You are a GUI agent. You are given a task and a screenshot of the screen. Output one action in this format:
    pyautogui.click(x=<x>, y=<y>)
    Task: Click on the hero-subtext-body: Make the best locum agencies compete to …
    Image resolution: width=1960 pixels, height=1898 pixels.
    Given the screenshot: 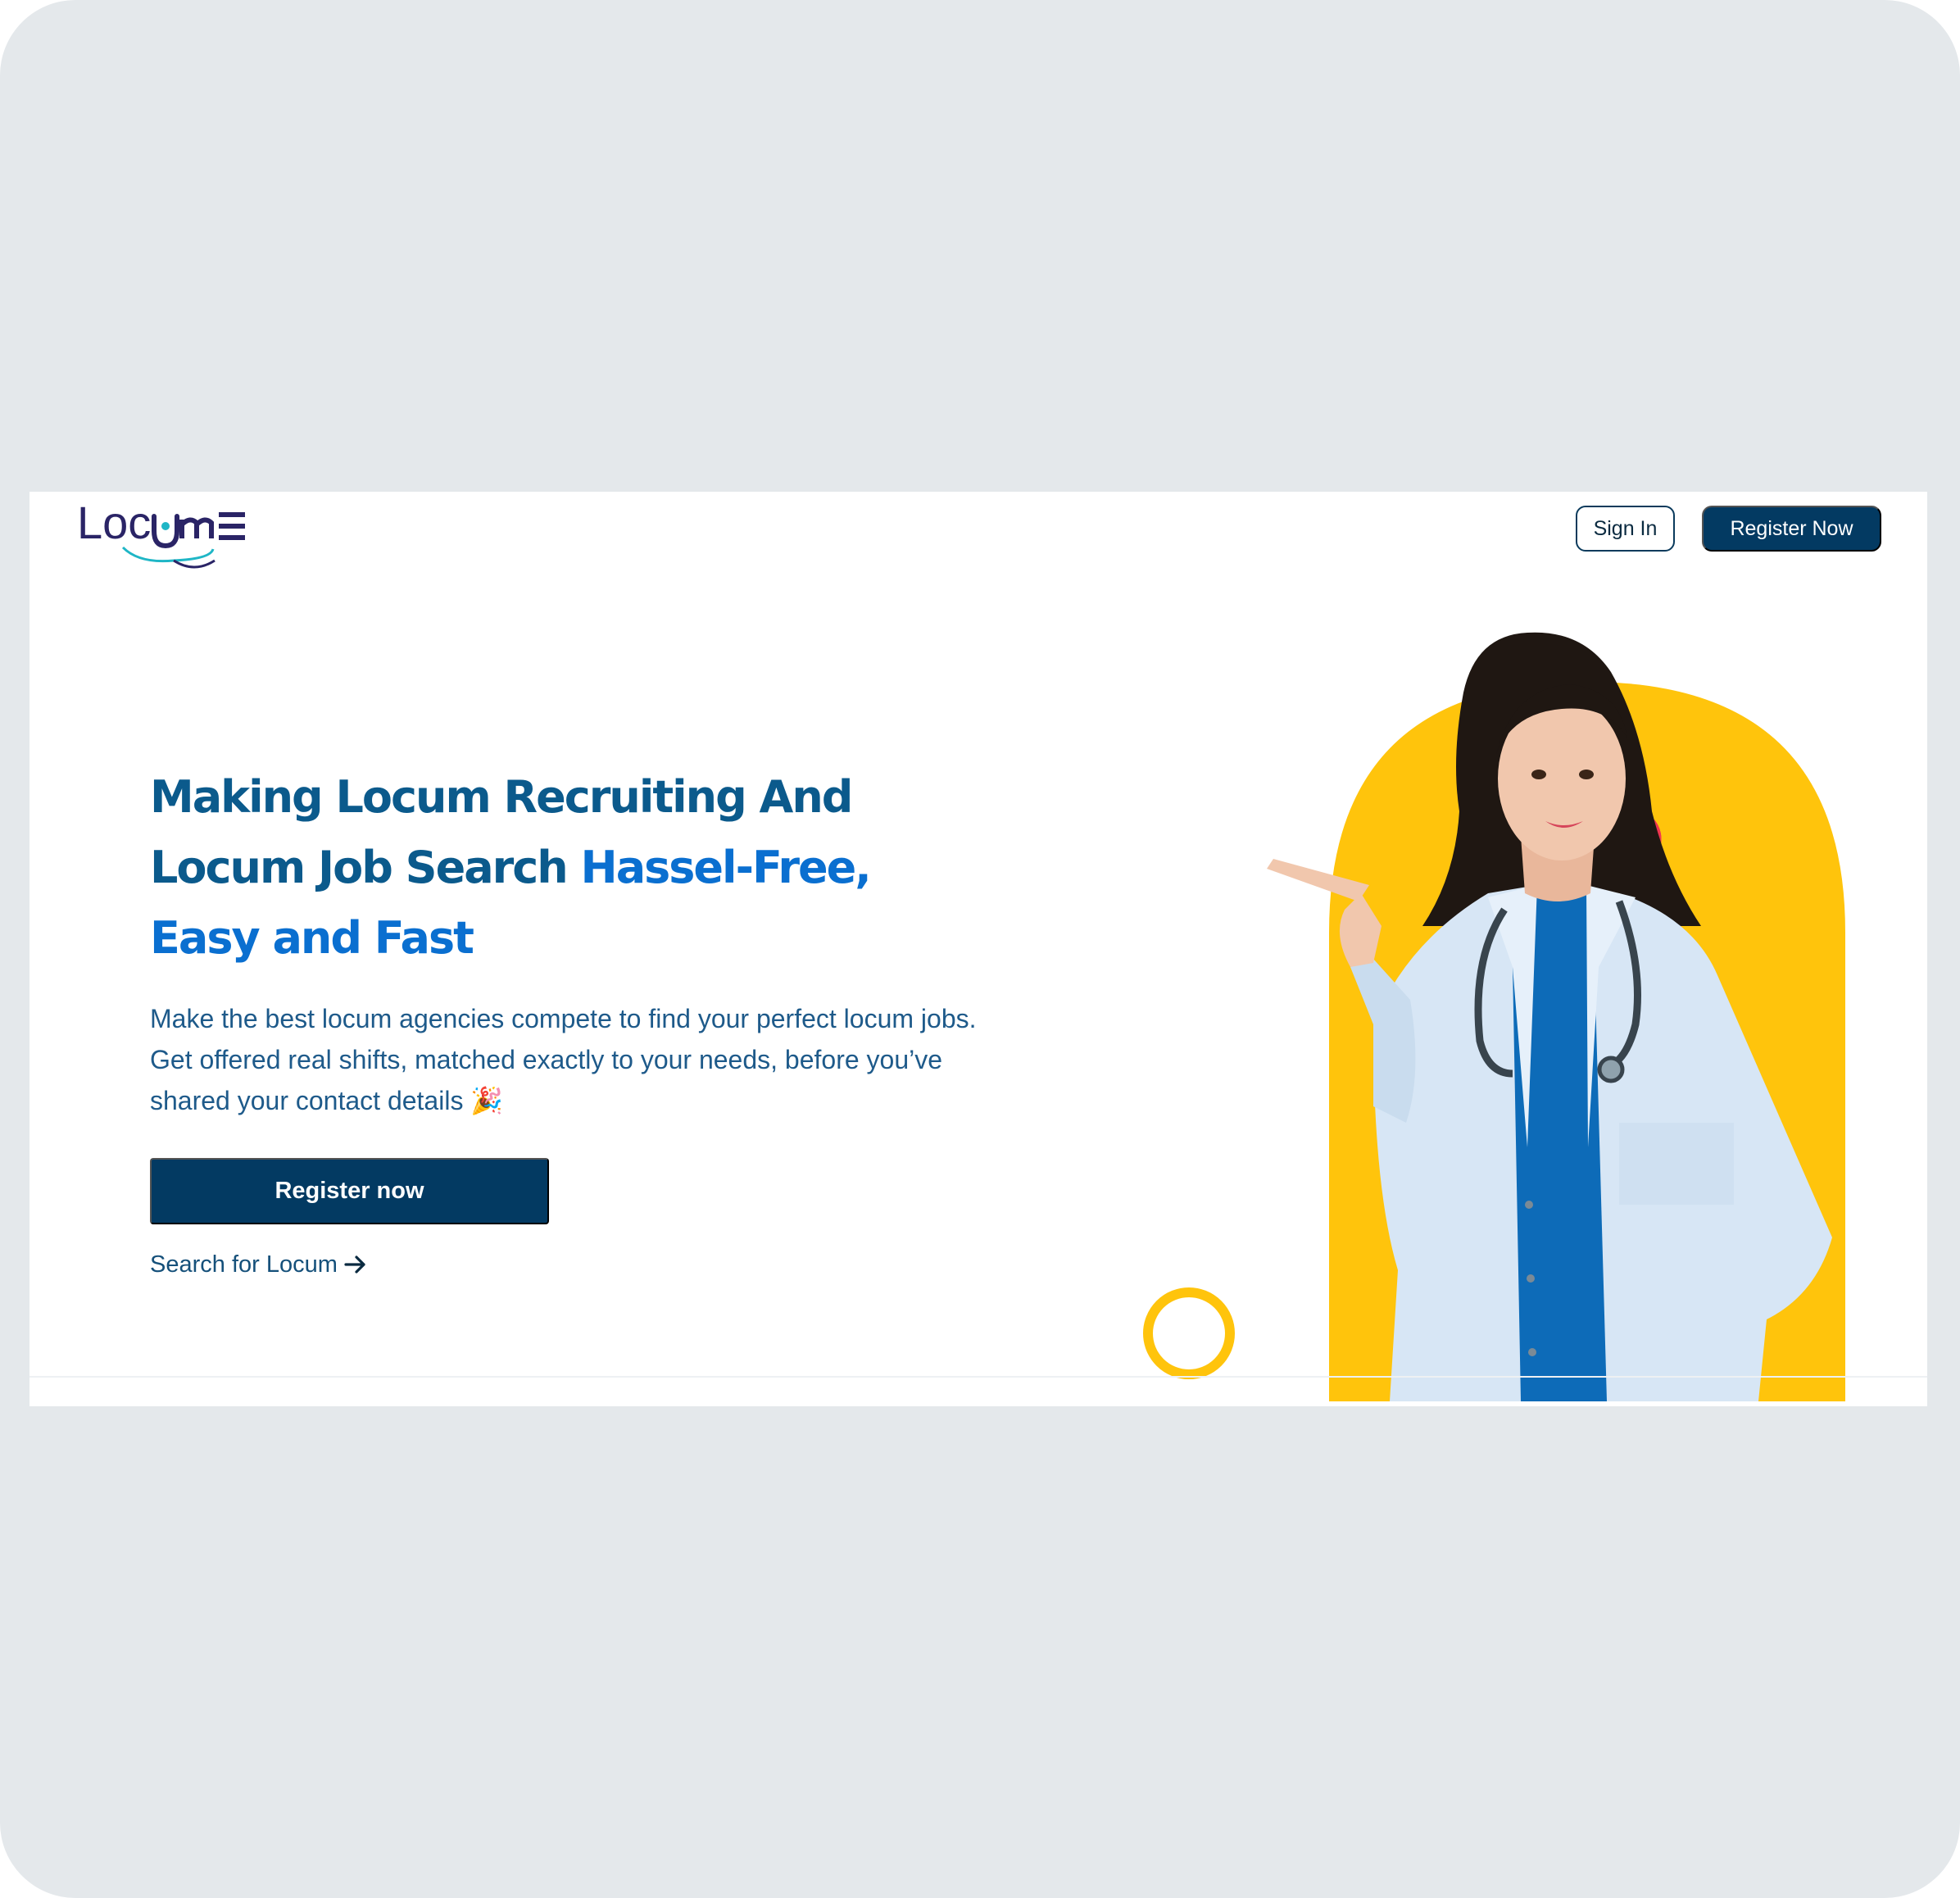 What is the action you would take?
    pyautogui.click(x=563, y=1059)
    